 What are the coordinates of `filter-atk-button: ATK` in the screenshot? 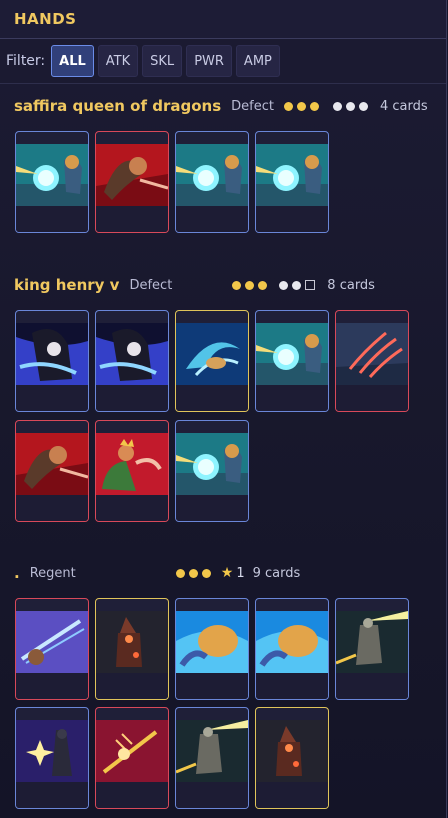 It's located at (118, 61).